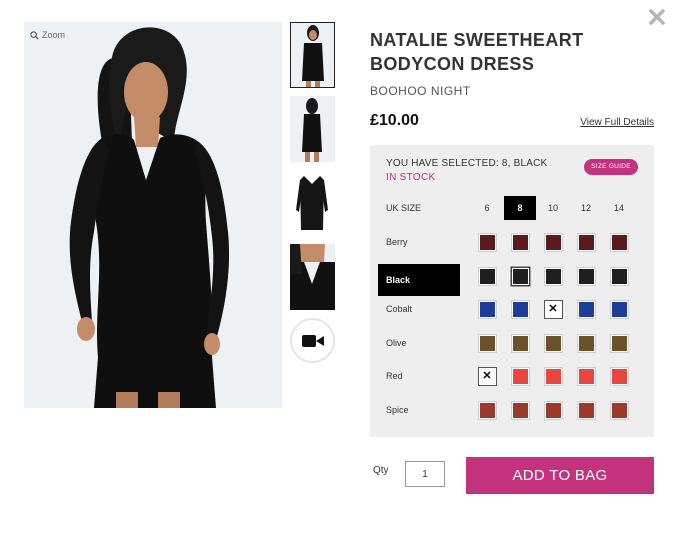 The width and height of the screenshot is (679, 538). I want to click on qty-input, so click(425, 474).